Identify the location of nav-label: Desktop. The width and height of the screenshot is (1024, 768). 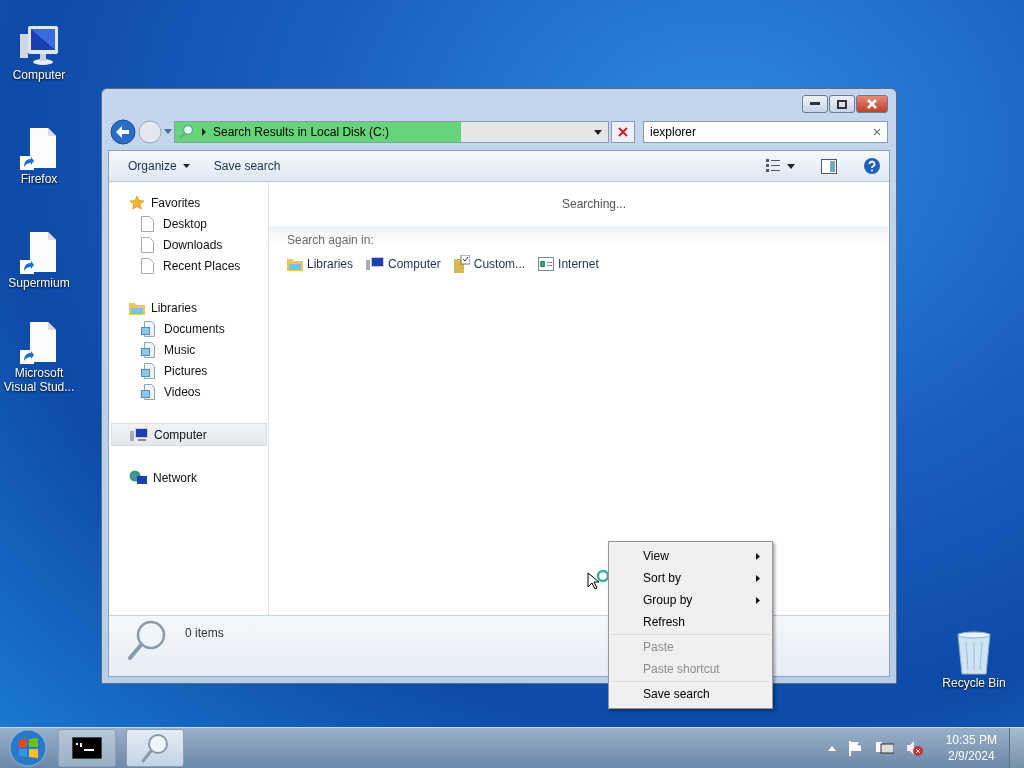
(185, 223).